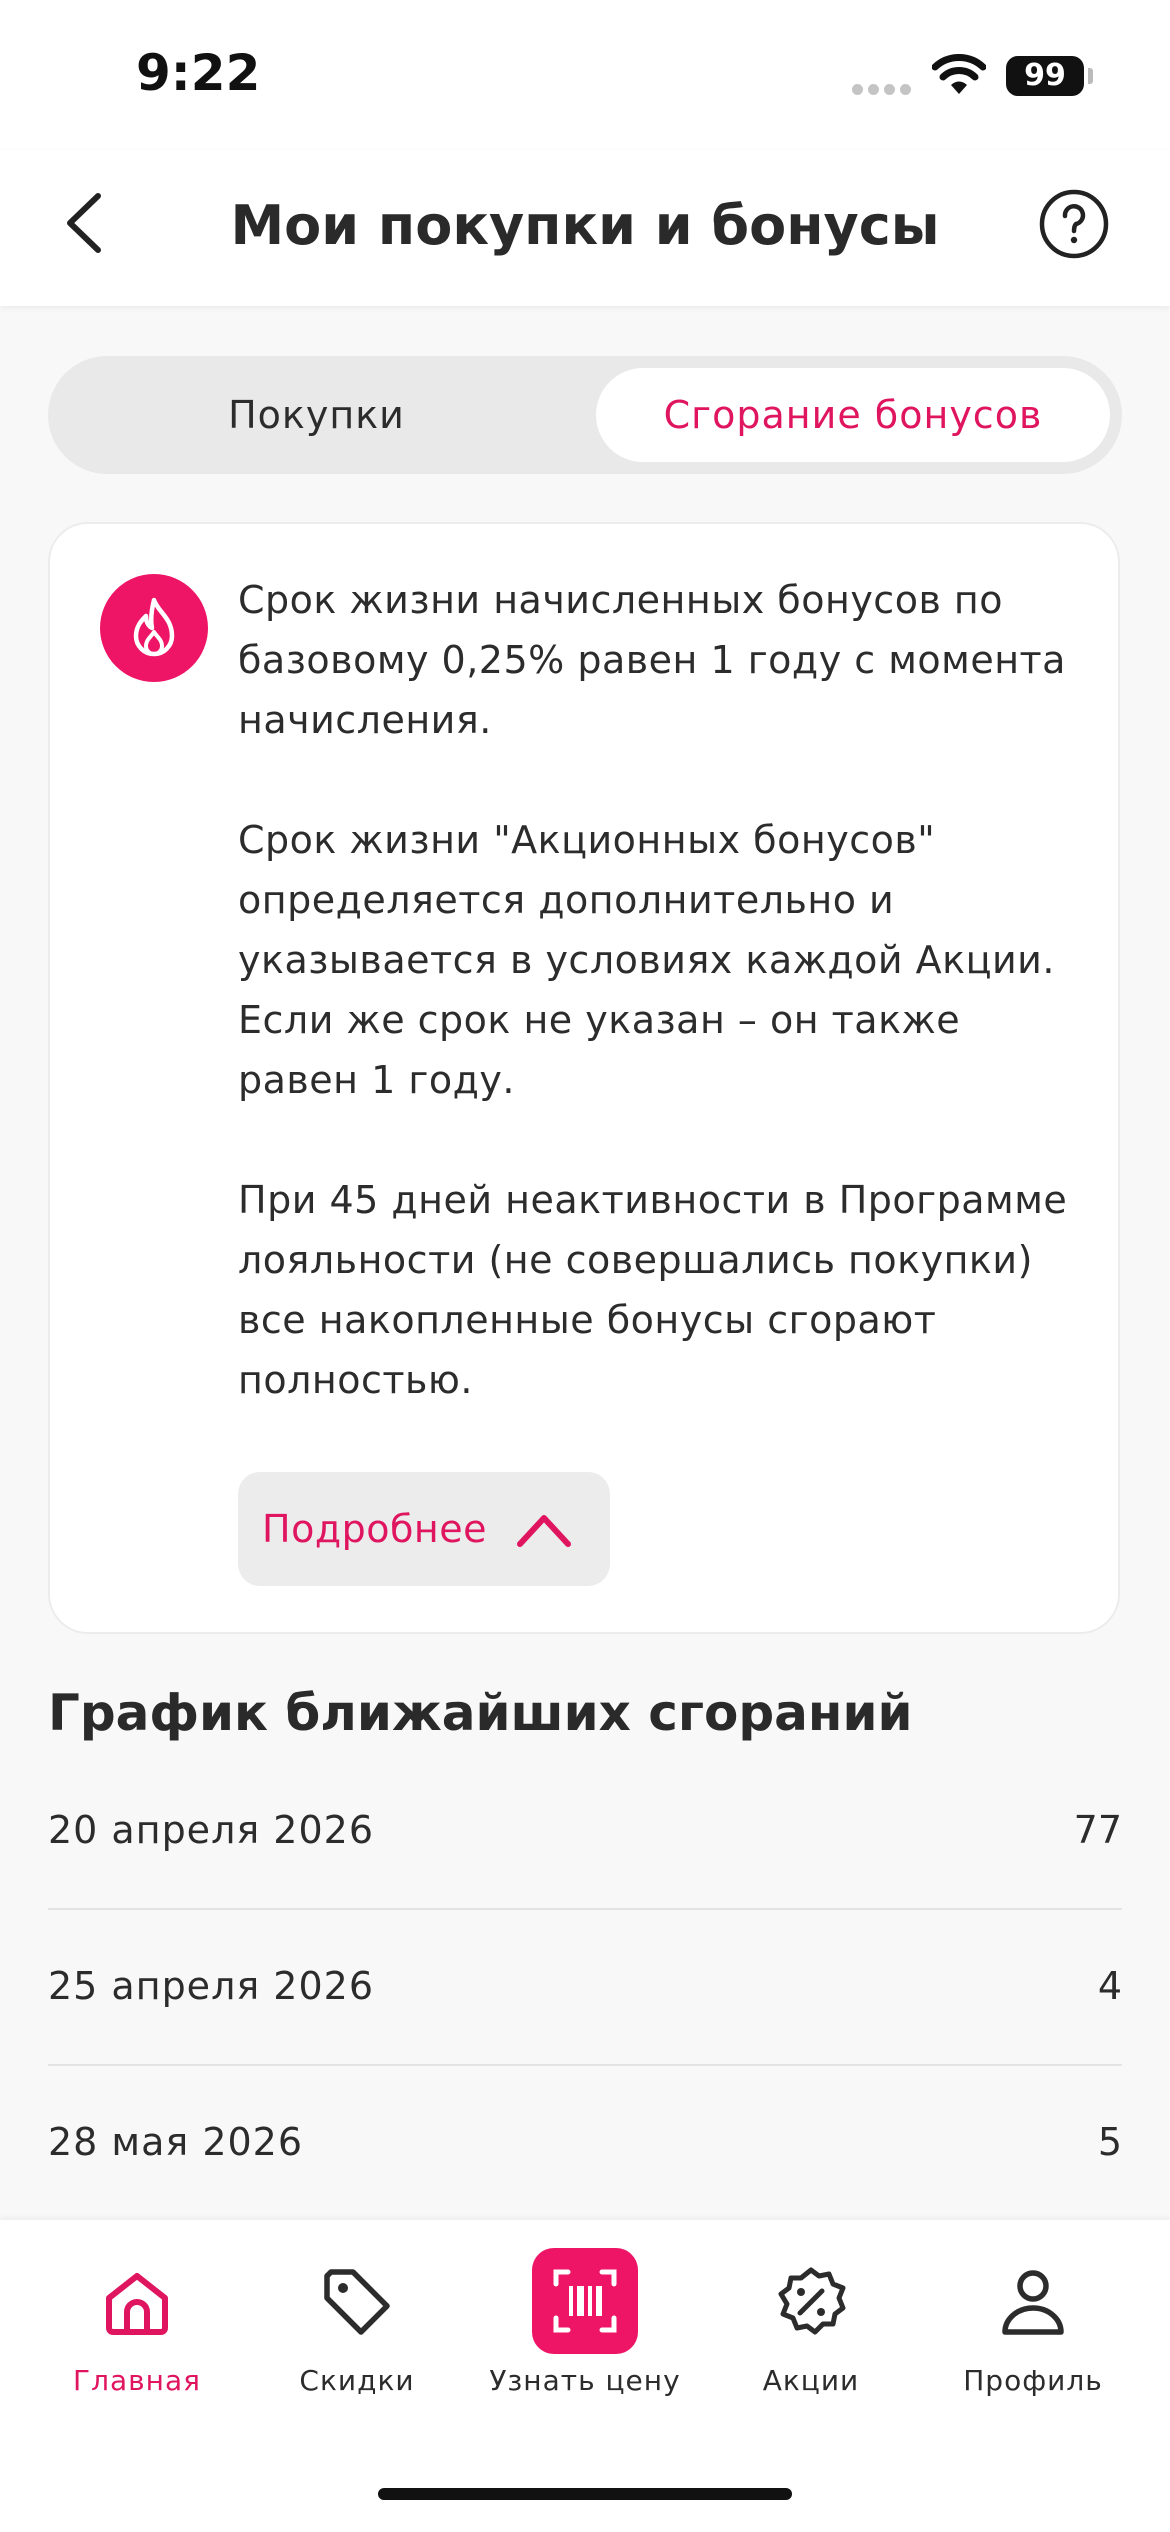 This screenshot has height=2532, width=1170. Describe the element at coordinates (211, 1830) in the screenshot. I see `expiration-date: 20 апреля 2026` at that location.